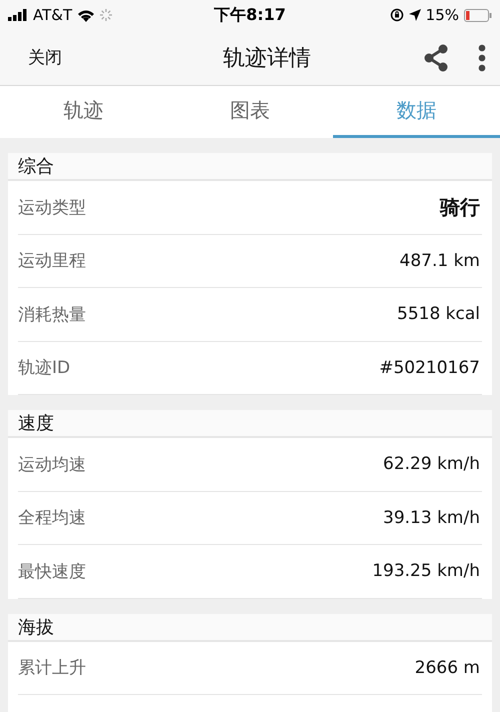 The width and height of the screenshot is (500, 712). Describe the element at coordinates (250, 112) in the screenshot. I see `tab: 图表` at that location.